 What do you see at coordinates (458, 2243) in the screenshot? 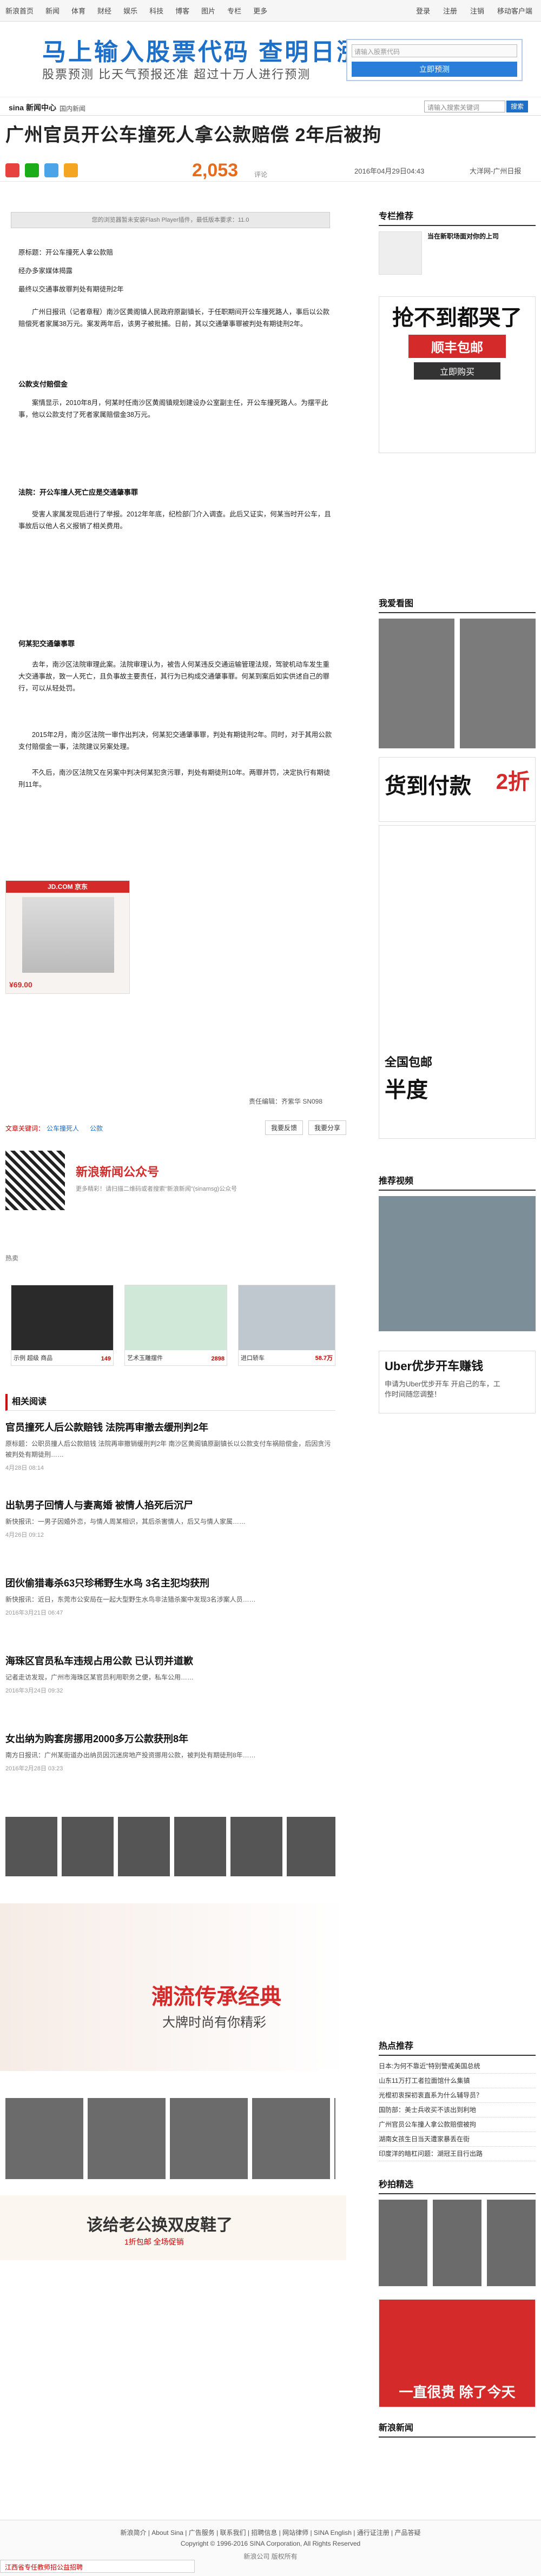
I see `pic-select-grid` at bounding box center [458, 2243].